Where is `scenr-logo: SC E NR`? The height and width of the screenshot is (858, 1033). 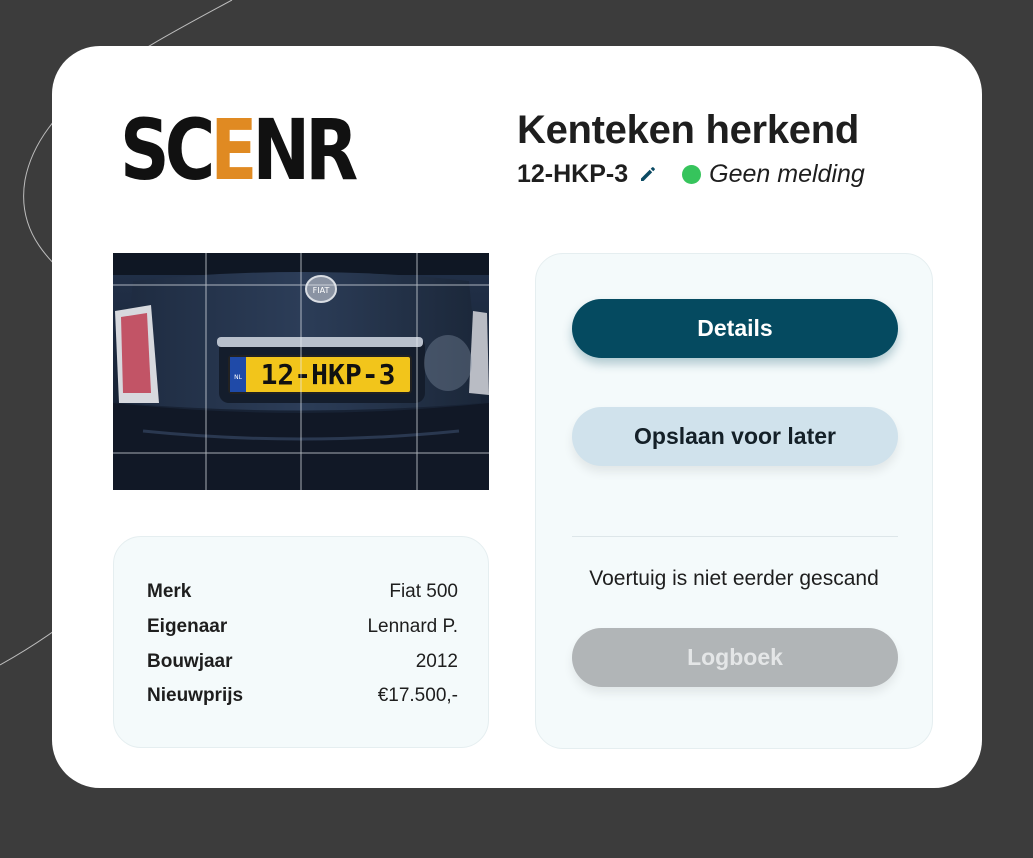
scenr-logo: SC E NR is located at coordinates (239, 150).